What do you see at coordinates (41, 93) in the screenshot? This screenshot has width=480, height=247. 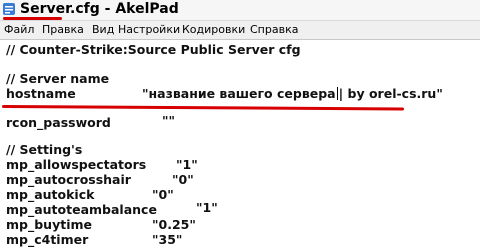 I see `hostname-key: hostname` at bounding box center [41, 93].